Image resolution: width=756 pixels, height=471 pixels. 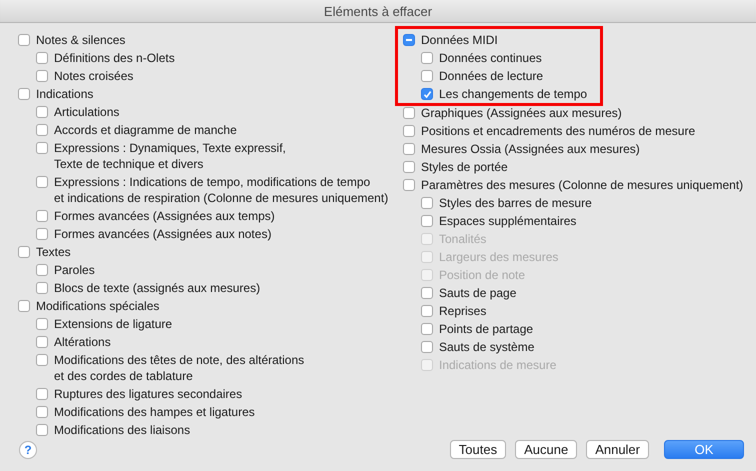 What do you see at coordinates (82, 342) in the screenshot?
I see `checkbox-label: Altérations` at bounding box center [82, 342].